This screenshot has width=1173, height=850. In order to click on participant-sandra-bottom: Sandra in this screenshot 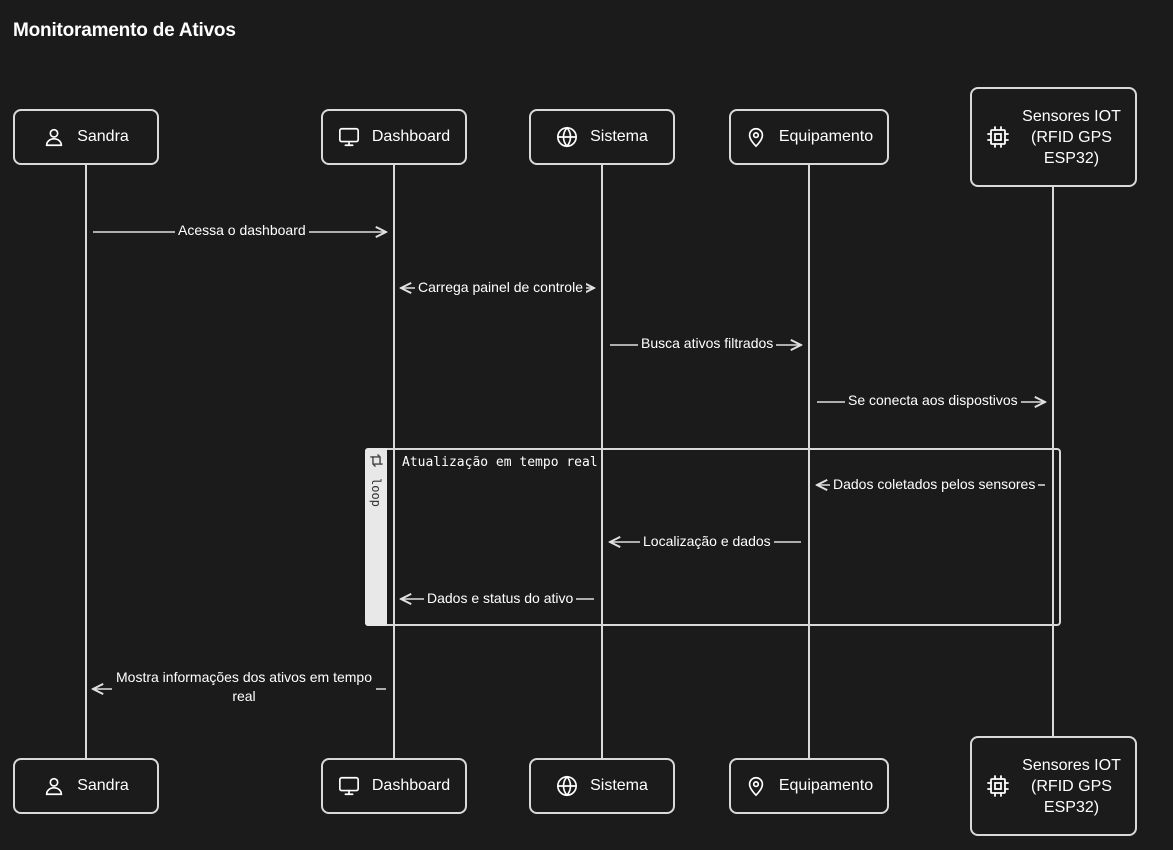, I will do `click(86, 786)`.